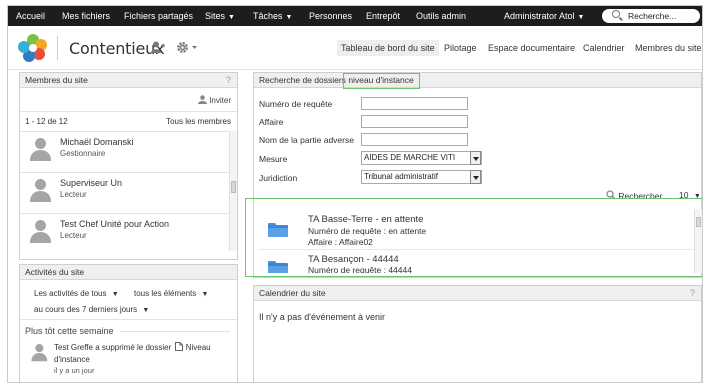 The image size is (710, 390). Describe the element at coordinates (388, 48) in the screenshot. I see `sitenav-tableau-de-bord: Tableau de bord du site` at that location.